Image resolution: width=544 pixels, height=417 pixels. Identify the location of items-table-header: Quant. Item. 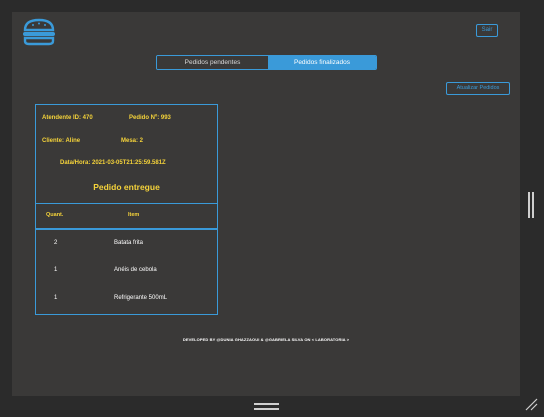
(126, 216).